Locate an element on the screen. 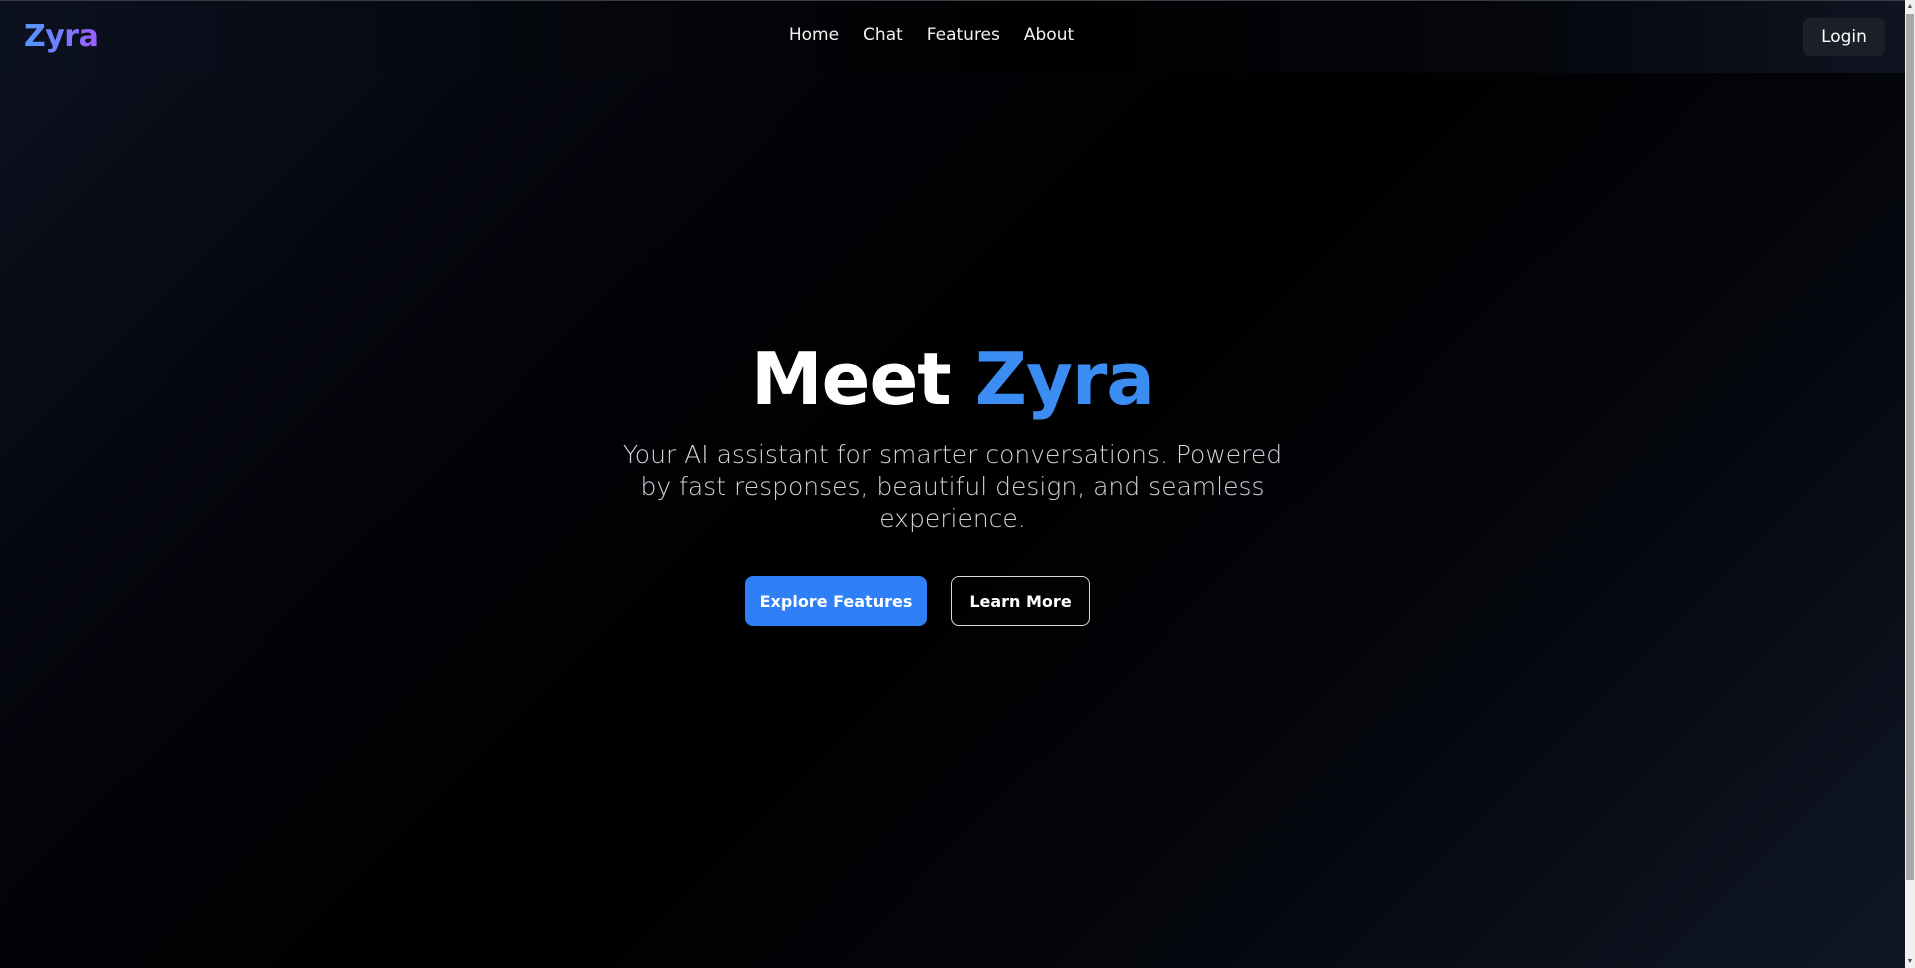  main-nav: Home Chat Features About is located at coordinates (952, 35).